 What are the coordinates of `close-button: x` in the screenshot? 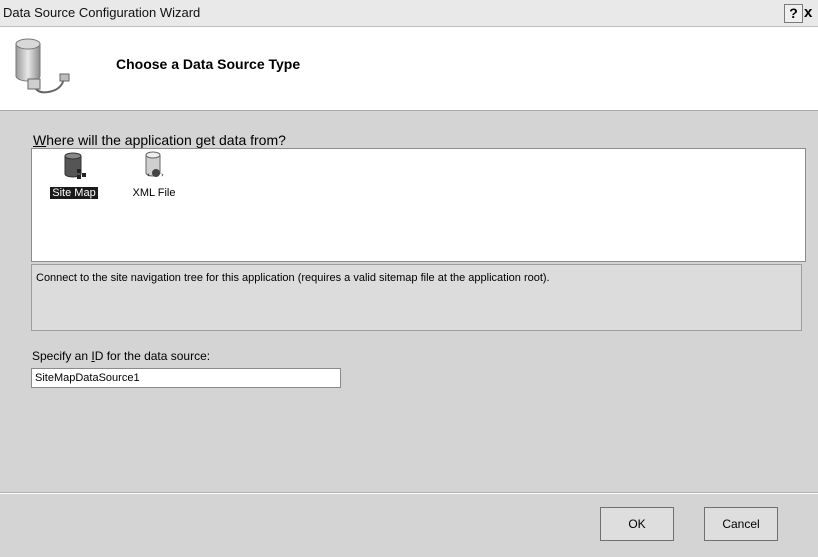 It's located at (811, 12).